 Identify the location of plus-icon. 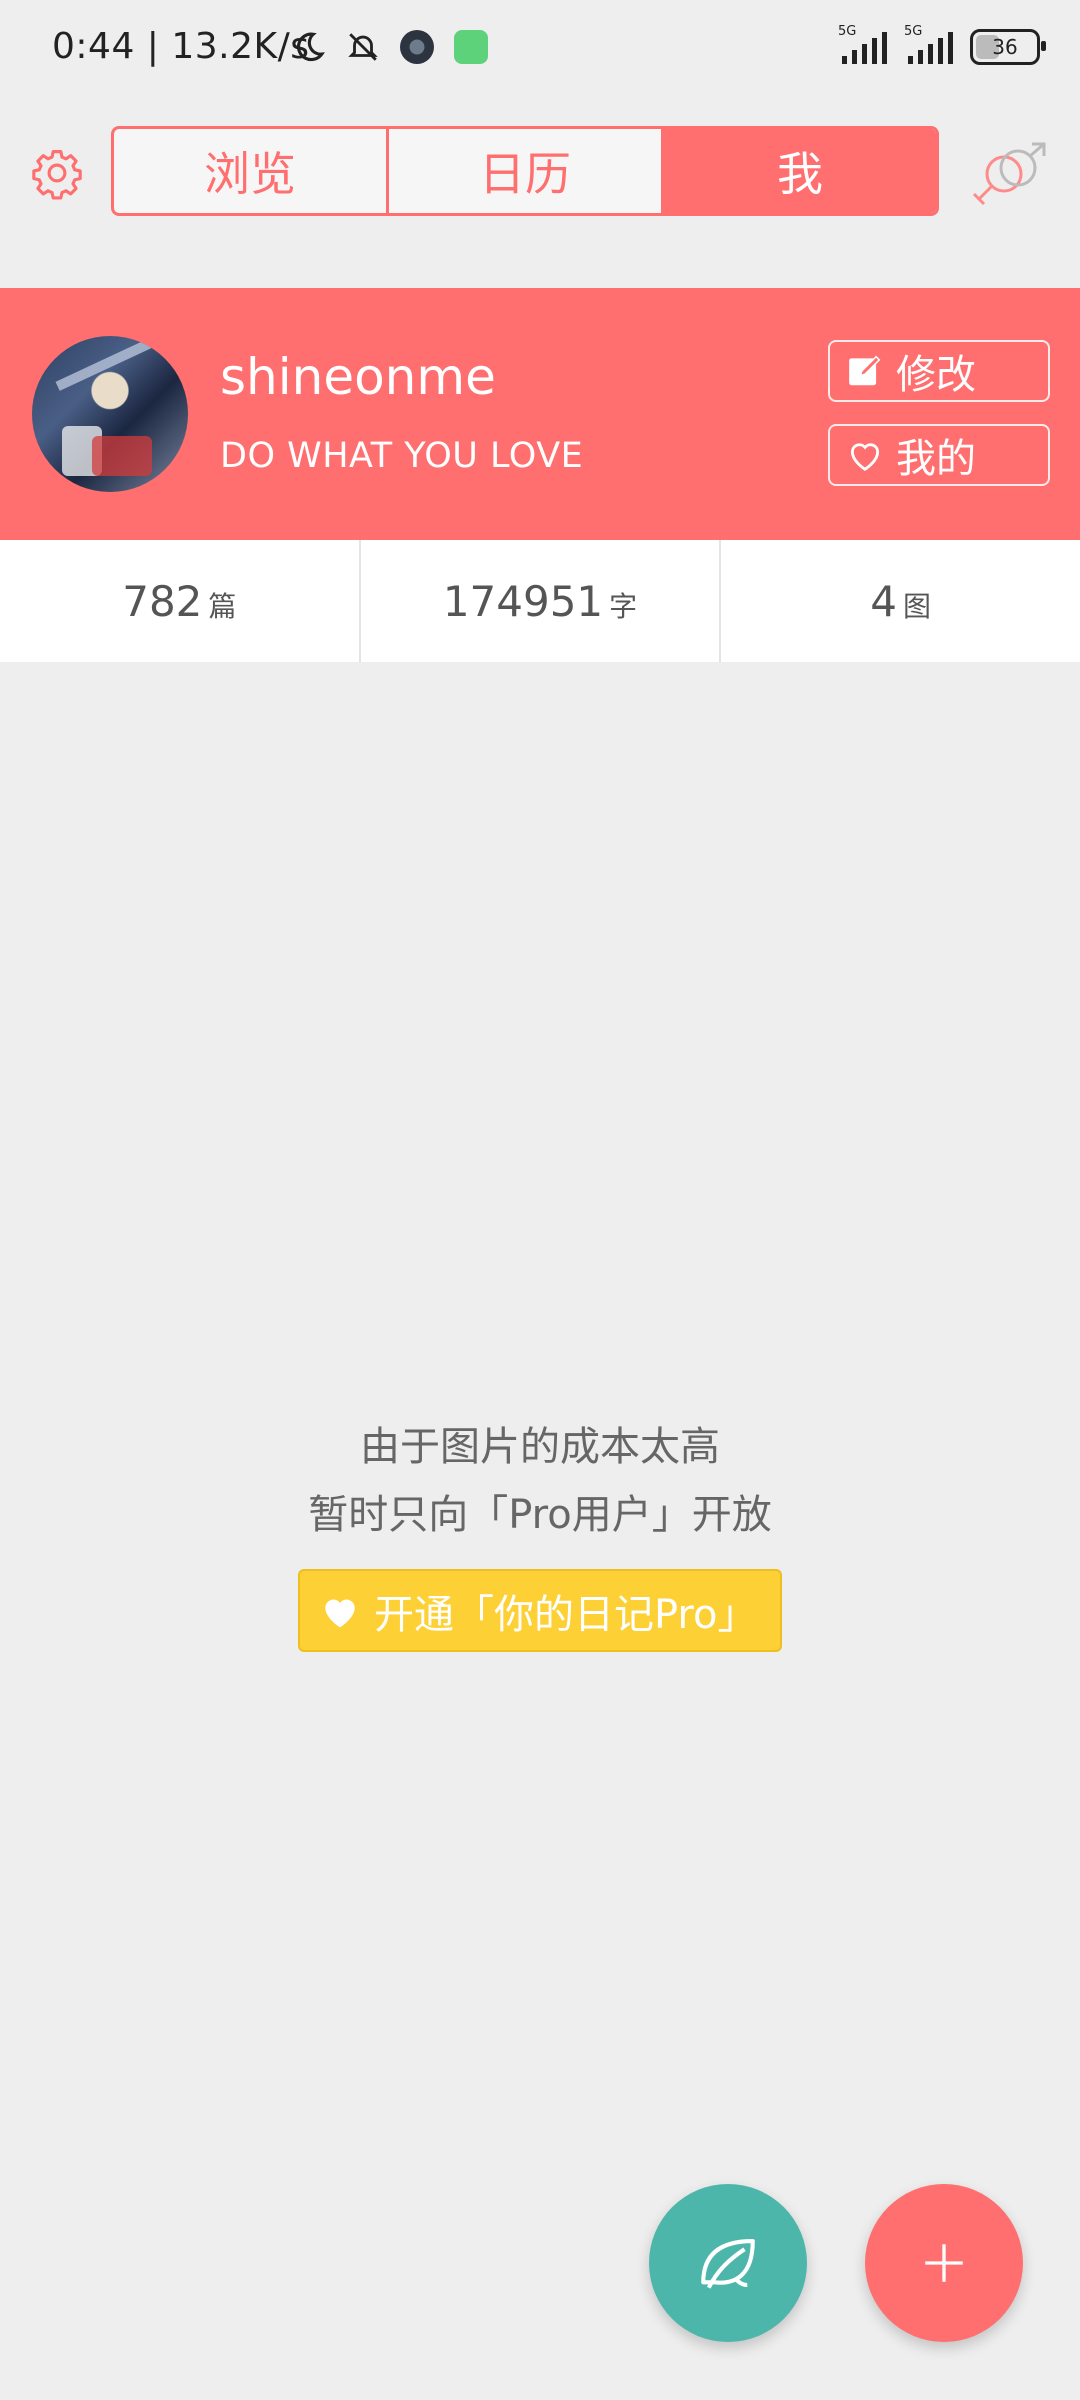
(944, 2263).